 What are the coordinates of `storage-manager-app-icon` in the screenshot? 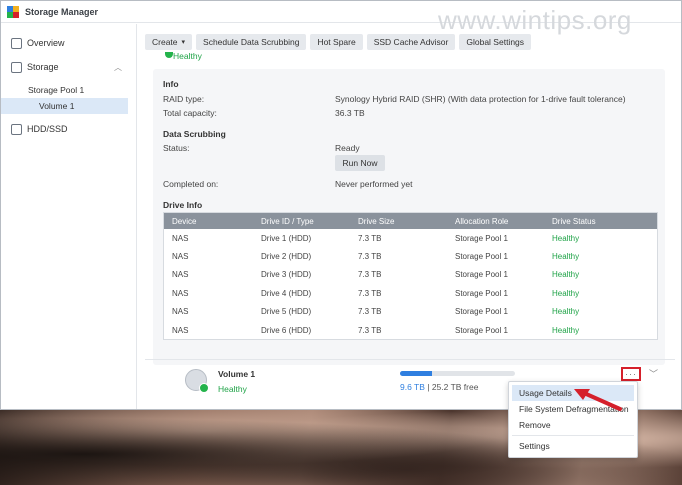 It's located at (13, 11).